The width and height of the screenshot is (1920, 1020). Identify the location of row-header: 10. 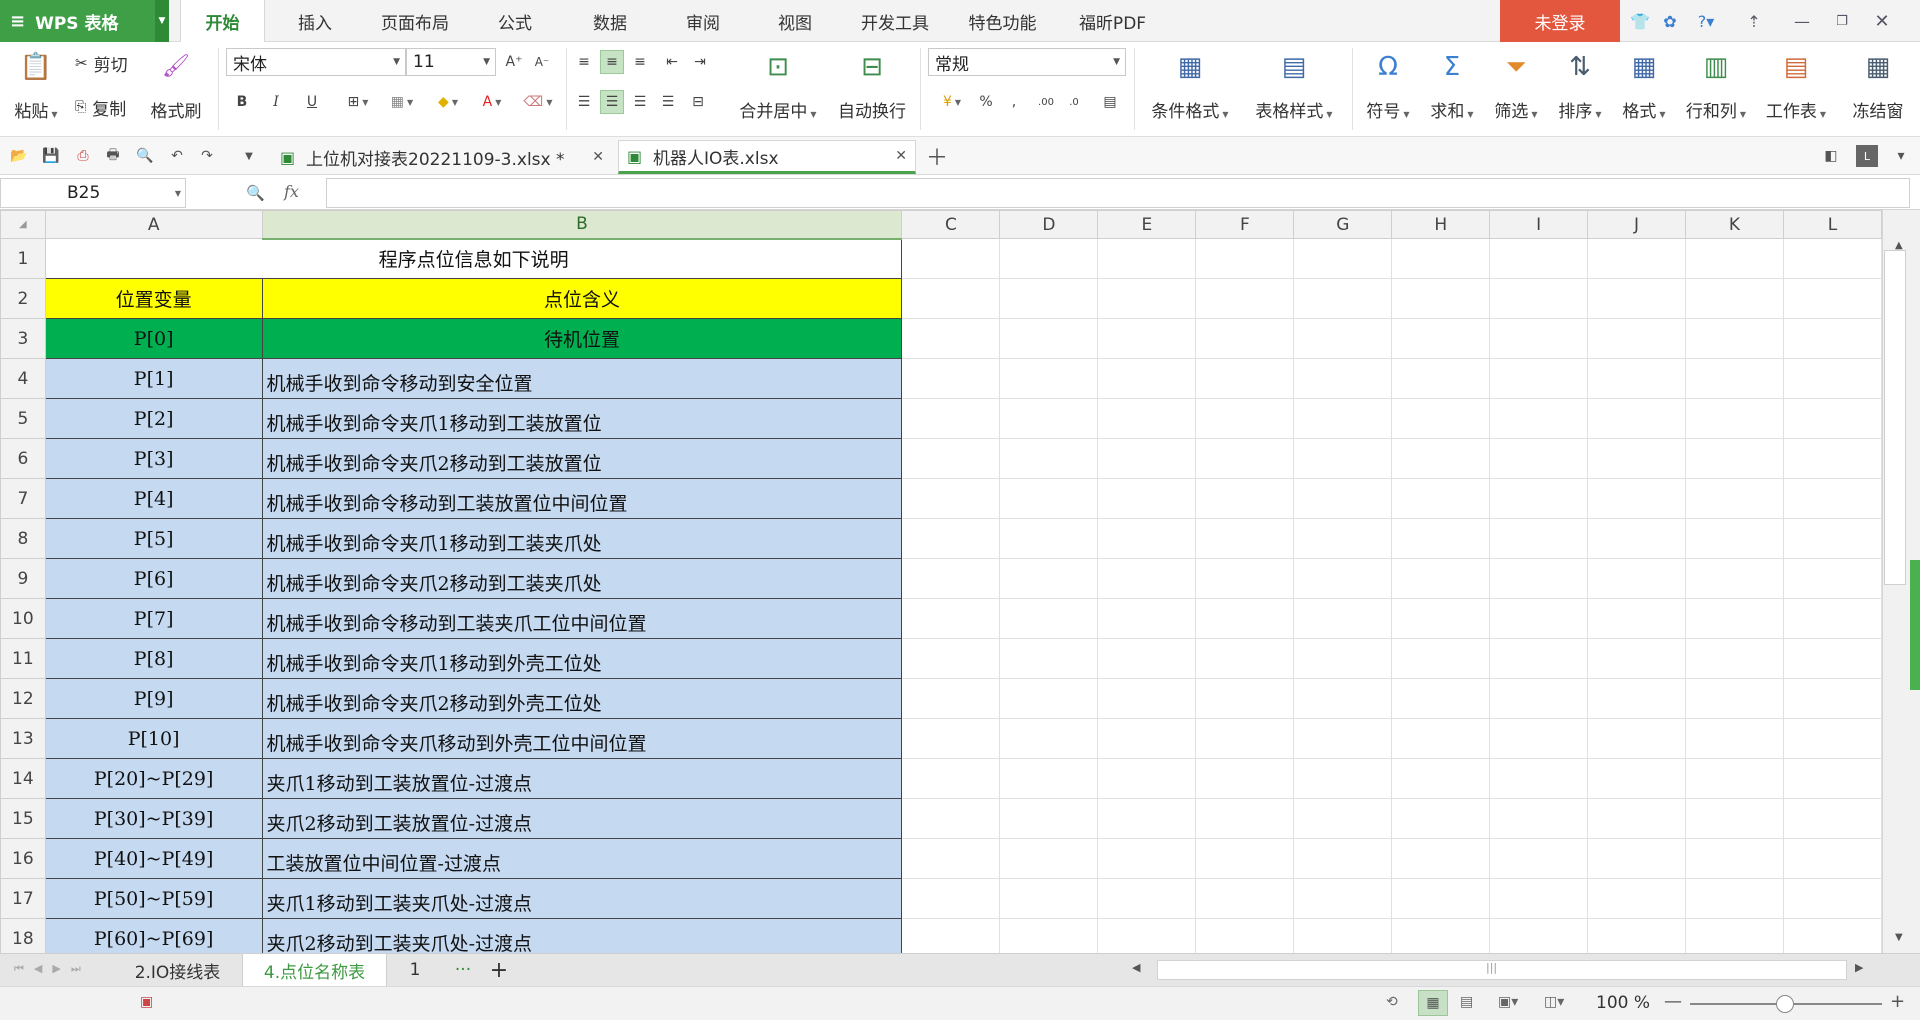
(23, 618).